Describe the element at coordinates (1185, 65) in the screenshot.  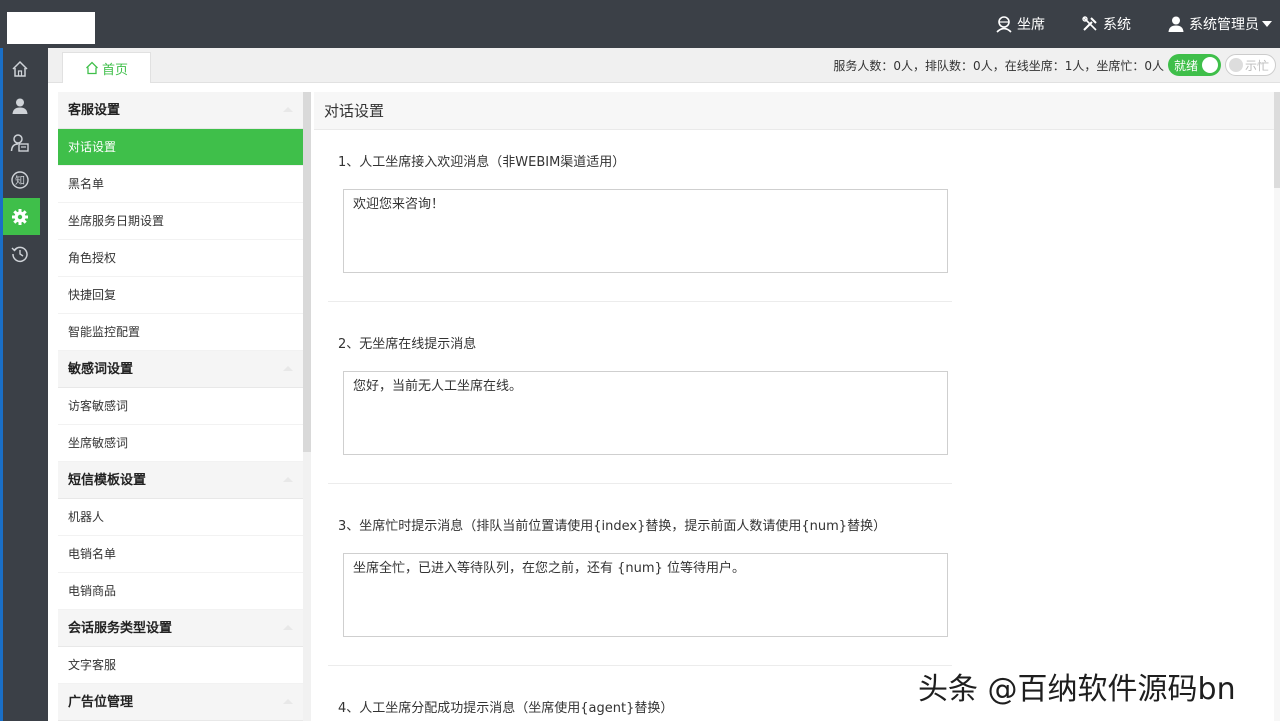
I see `ready-label: 就绪` at that location.